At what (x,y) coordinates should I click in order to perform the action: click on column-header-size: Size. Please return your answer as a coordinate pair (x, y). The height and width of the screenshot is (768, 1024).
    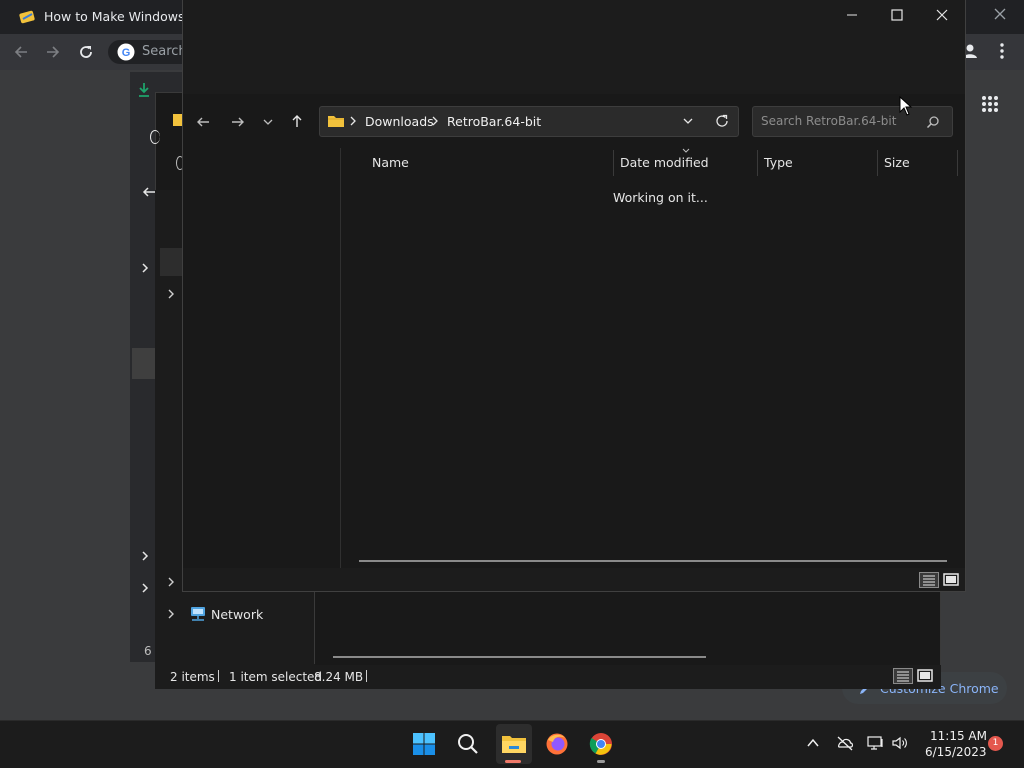
    Looking at the image, I should click on (897, 162).